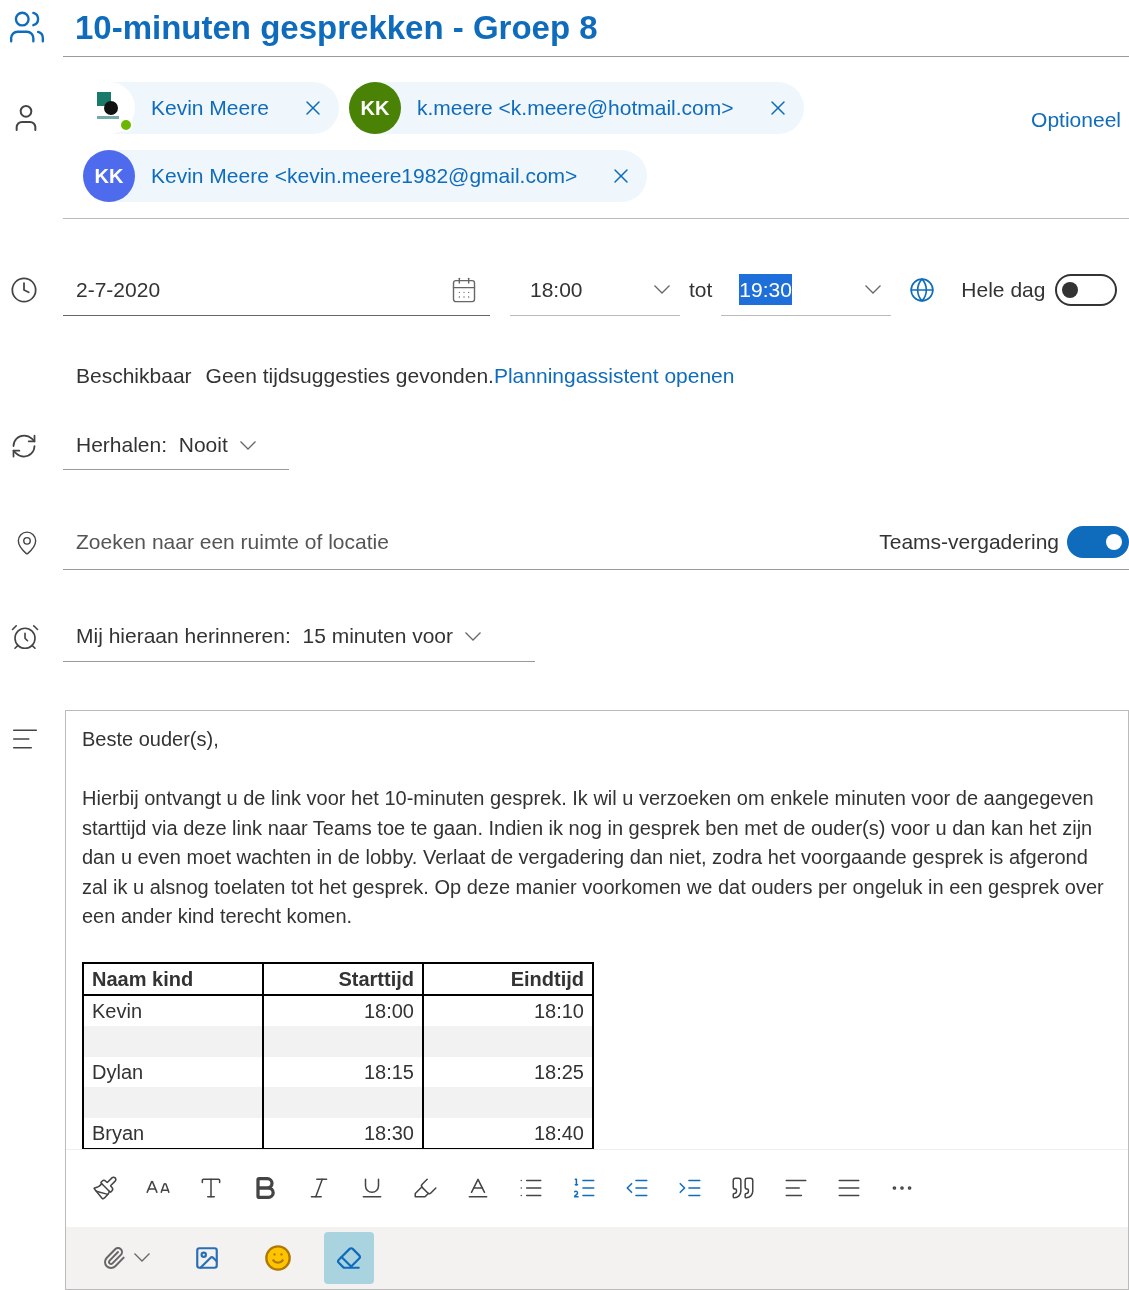 The width and height of the screenshot is (1129, 1290). I want to click on smiley-icon, so click(278, 1257).